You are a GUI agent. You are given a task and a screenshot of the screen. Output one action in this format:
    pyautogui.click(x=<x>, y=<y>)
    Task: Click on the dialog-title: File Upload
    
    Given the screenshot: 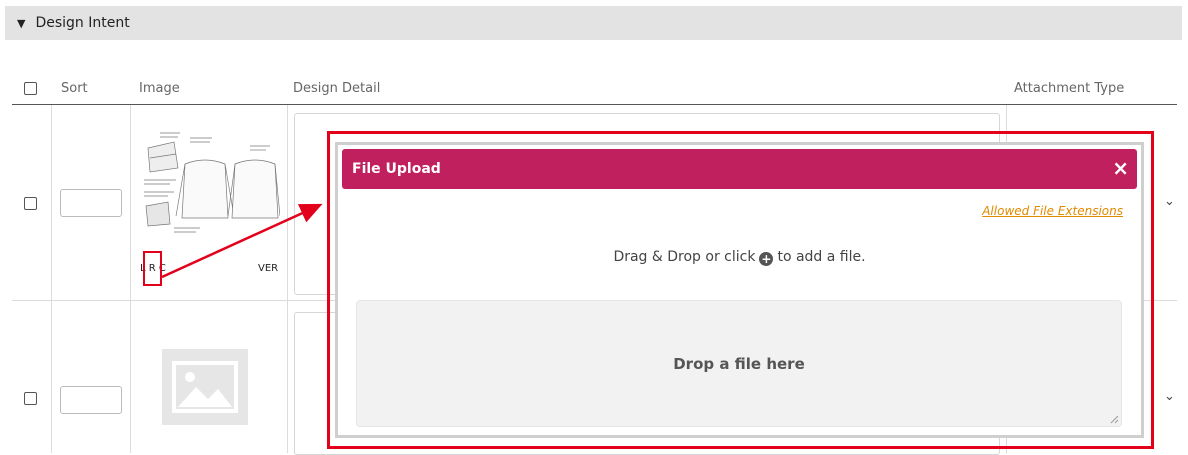 What is the action you would take?
    pyautogui.click(x=396, y=169)
    